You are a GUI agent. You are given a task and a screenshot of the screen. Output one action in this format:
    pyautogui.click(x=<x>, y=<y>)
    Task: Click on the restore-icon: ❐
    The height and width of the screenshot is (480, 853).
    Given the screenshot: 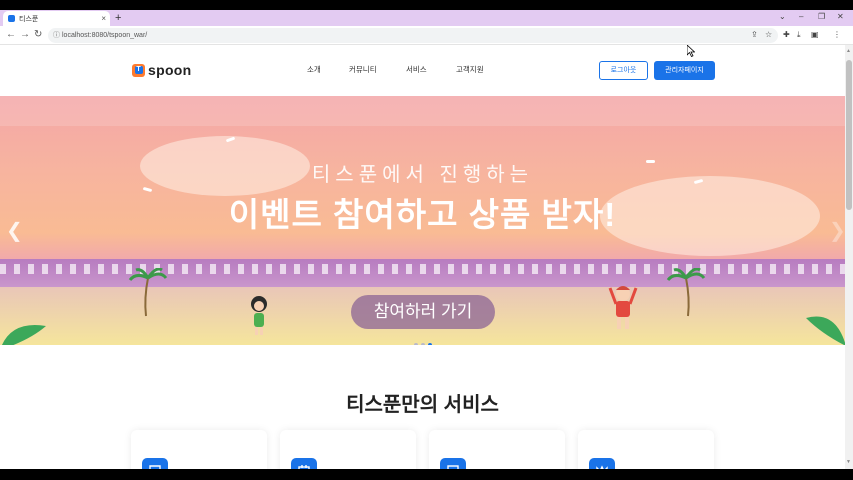 What is the action you would take?
    pyautogui.click(x=821, y=16)
    